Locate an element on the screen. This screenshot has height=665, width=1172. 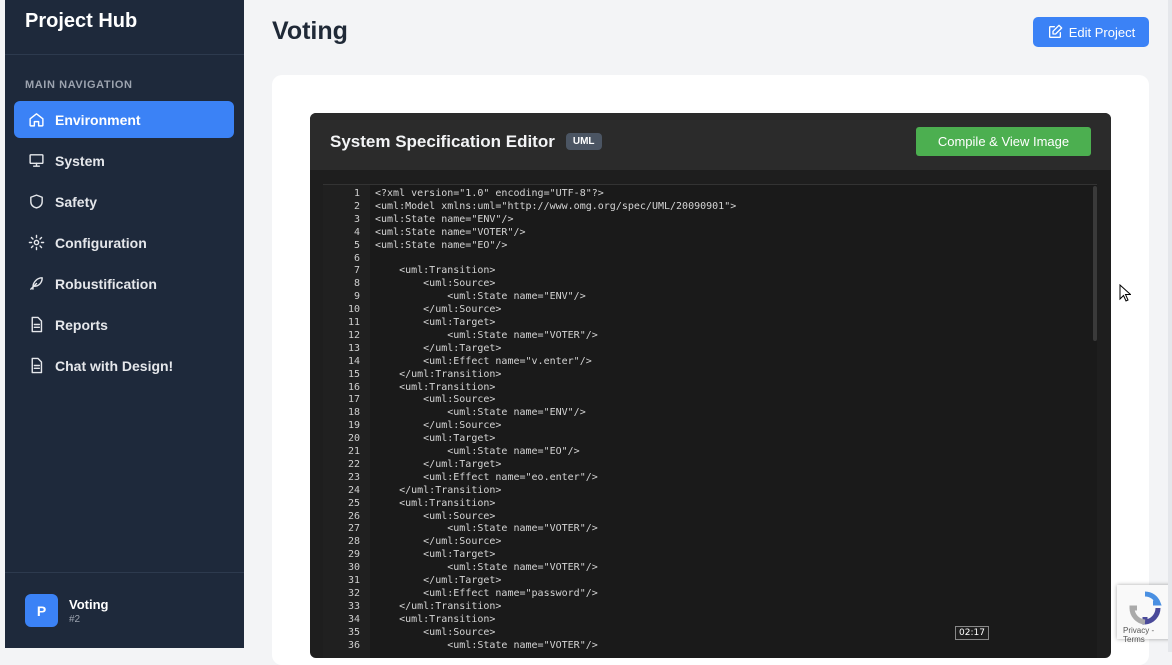
line-number: 32 is located at coordinates (353, 593).